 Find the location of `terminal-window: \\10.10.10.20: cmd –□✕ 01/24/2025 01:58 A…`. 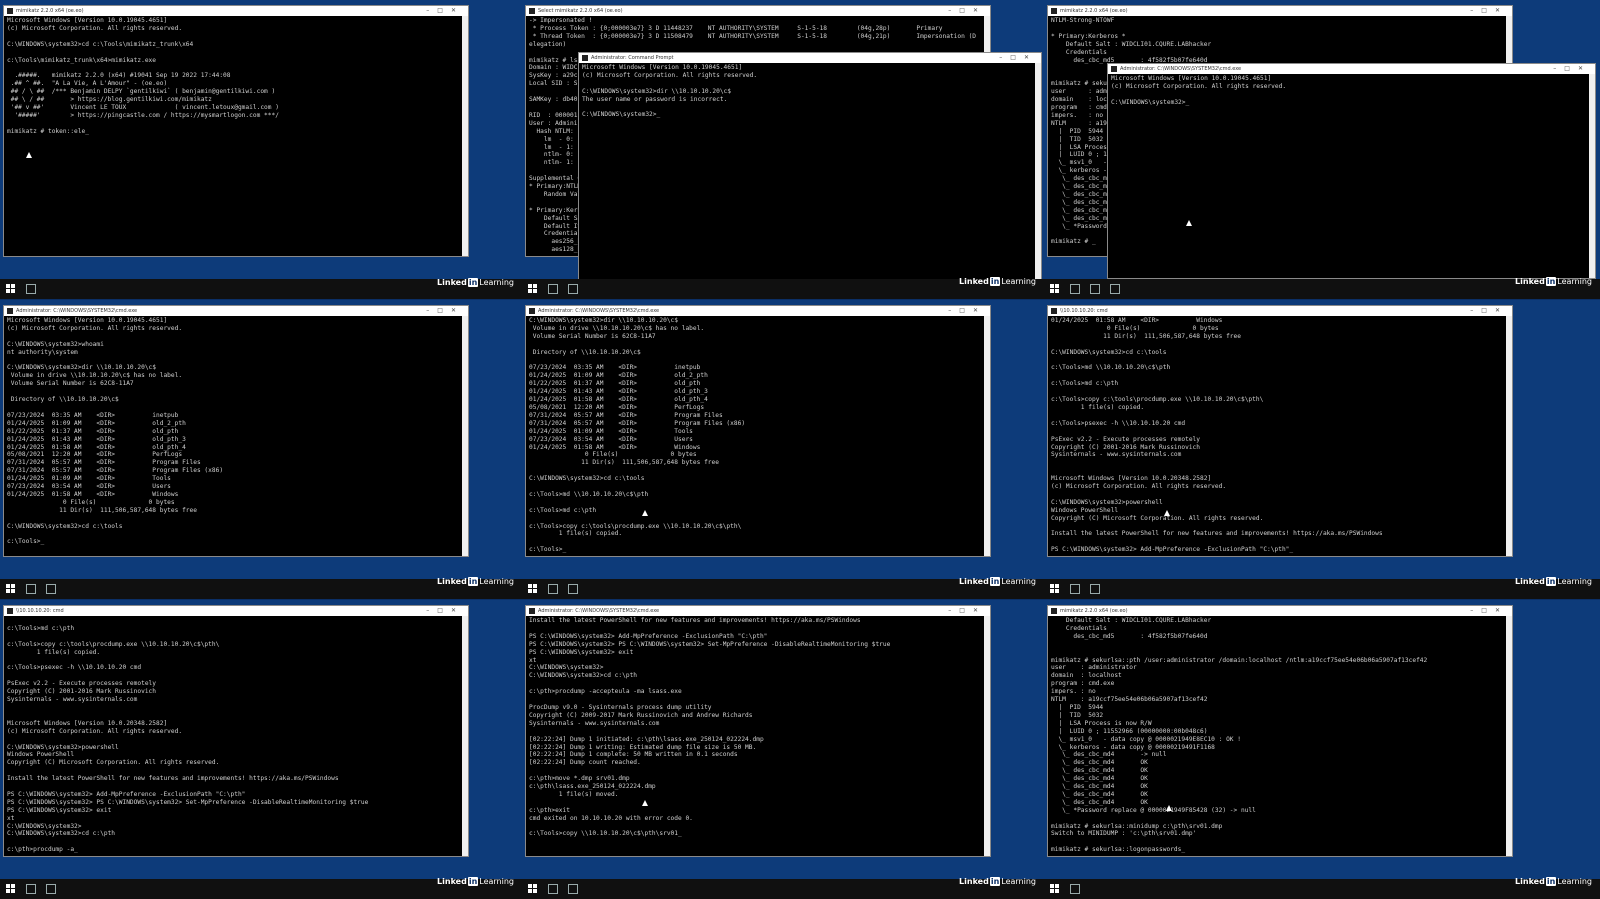

terminal-window: \\10.10.10.20: cmd –□✕ 01/24/2025 01:58 A… is located at coordinates (1280, 431).